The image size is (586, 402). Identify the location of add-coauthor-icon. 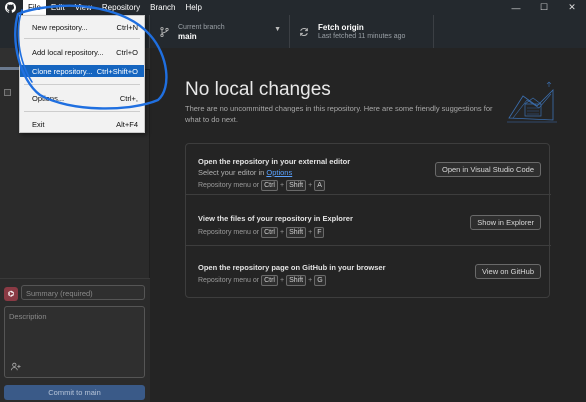
(16, 367).